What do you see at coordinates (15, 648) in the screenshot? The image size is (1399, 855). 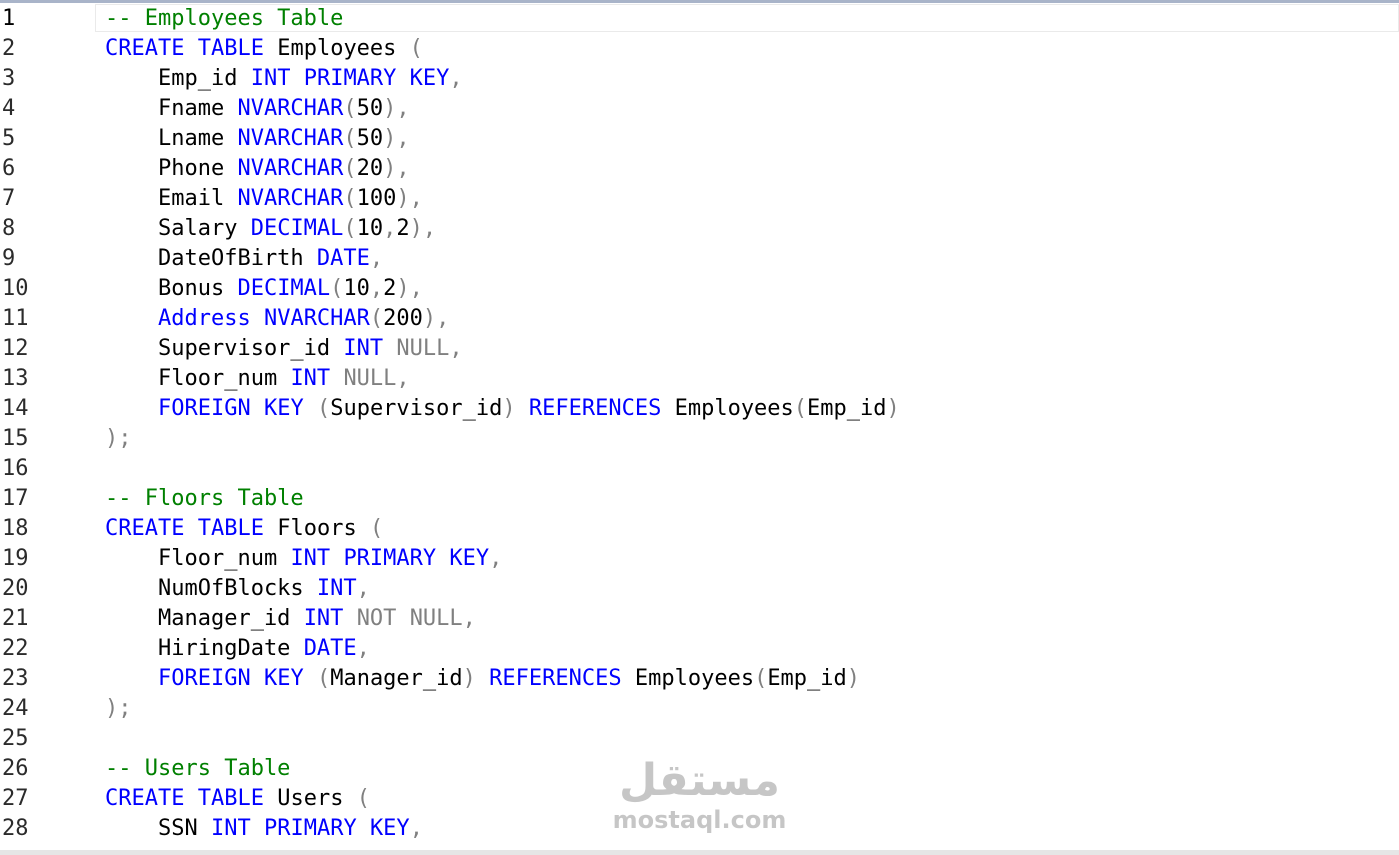 I see `line-number: 22` at bounding box center [15, 648].